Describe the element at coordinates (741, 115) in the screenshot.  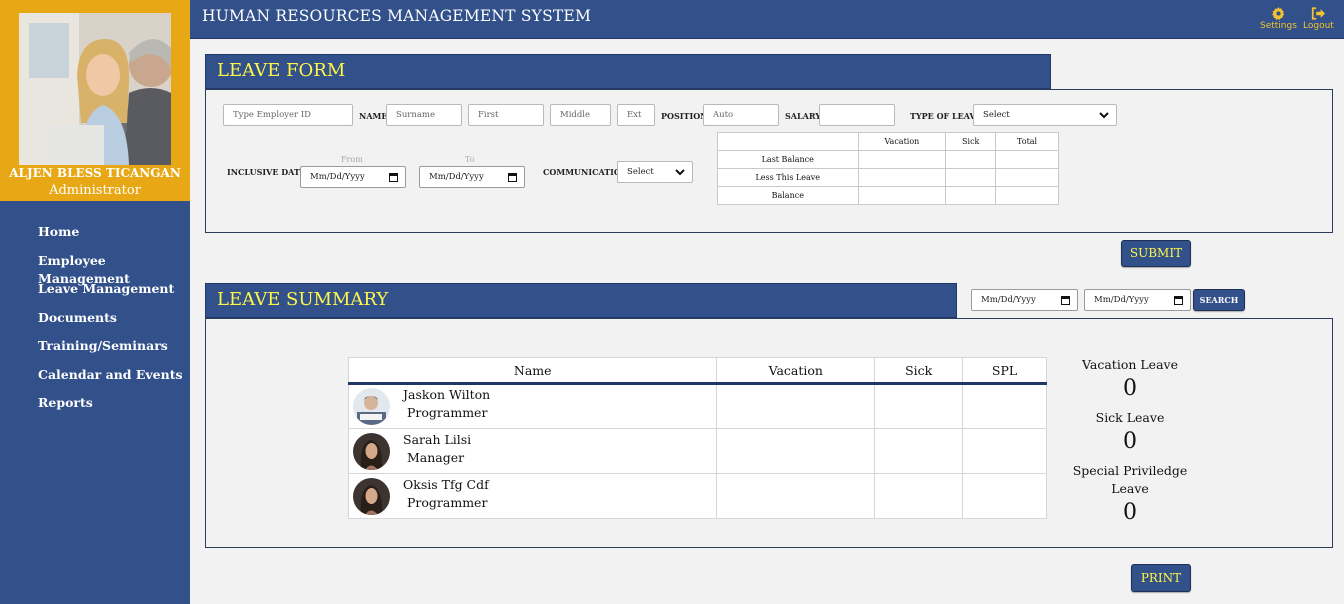
I see `position-input: Auto` at that location.